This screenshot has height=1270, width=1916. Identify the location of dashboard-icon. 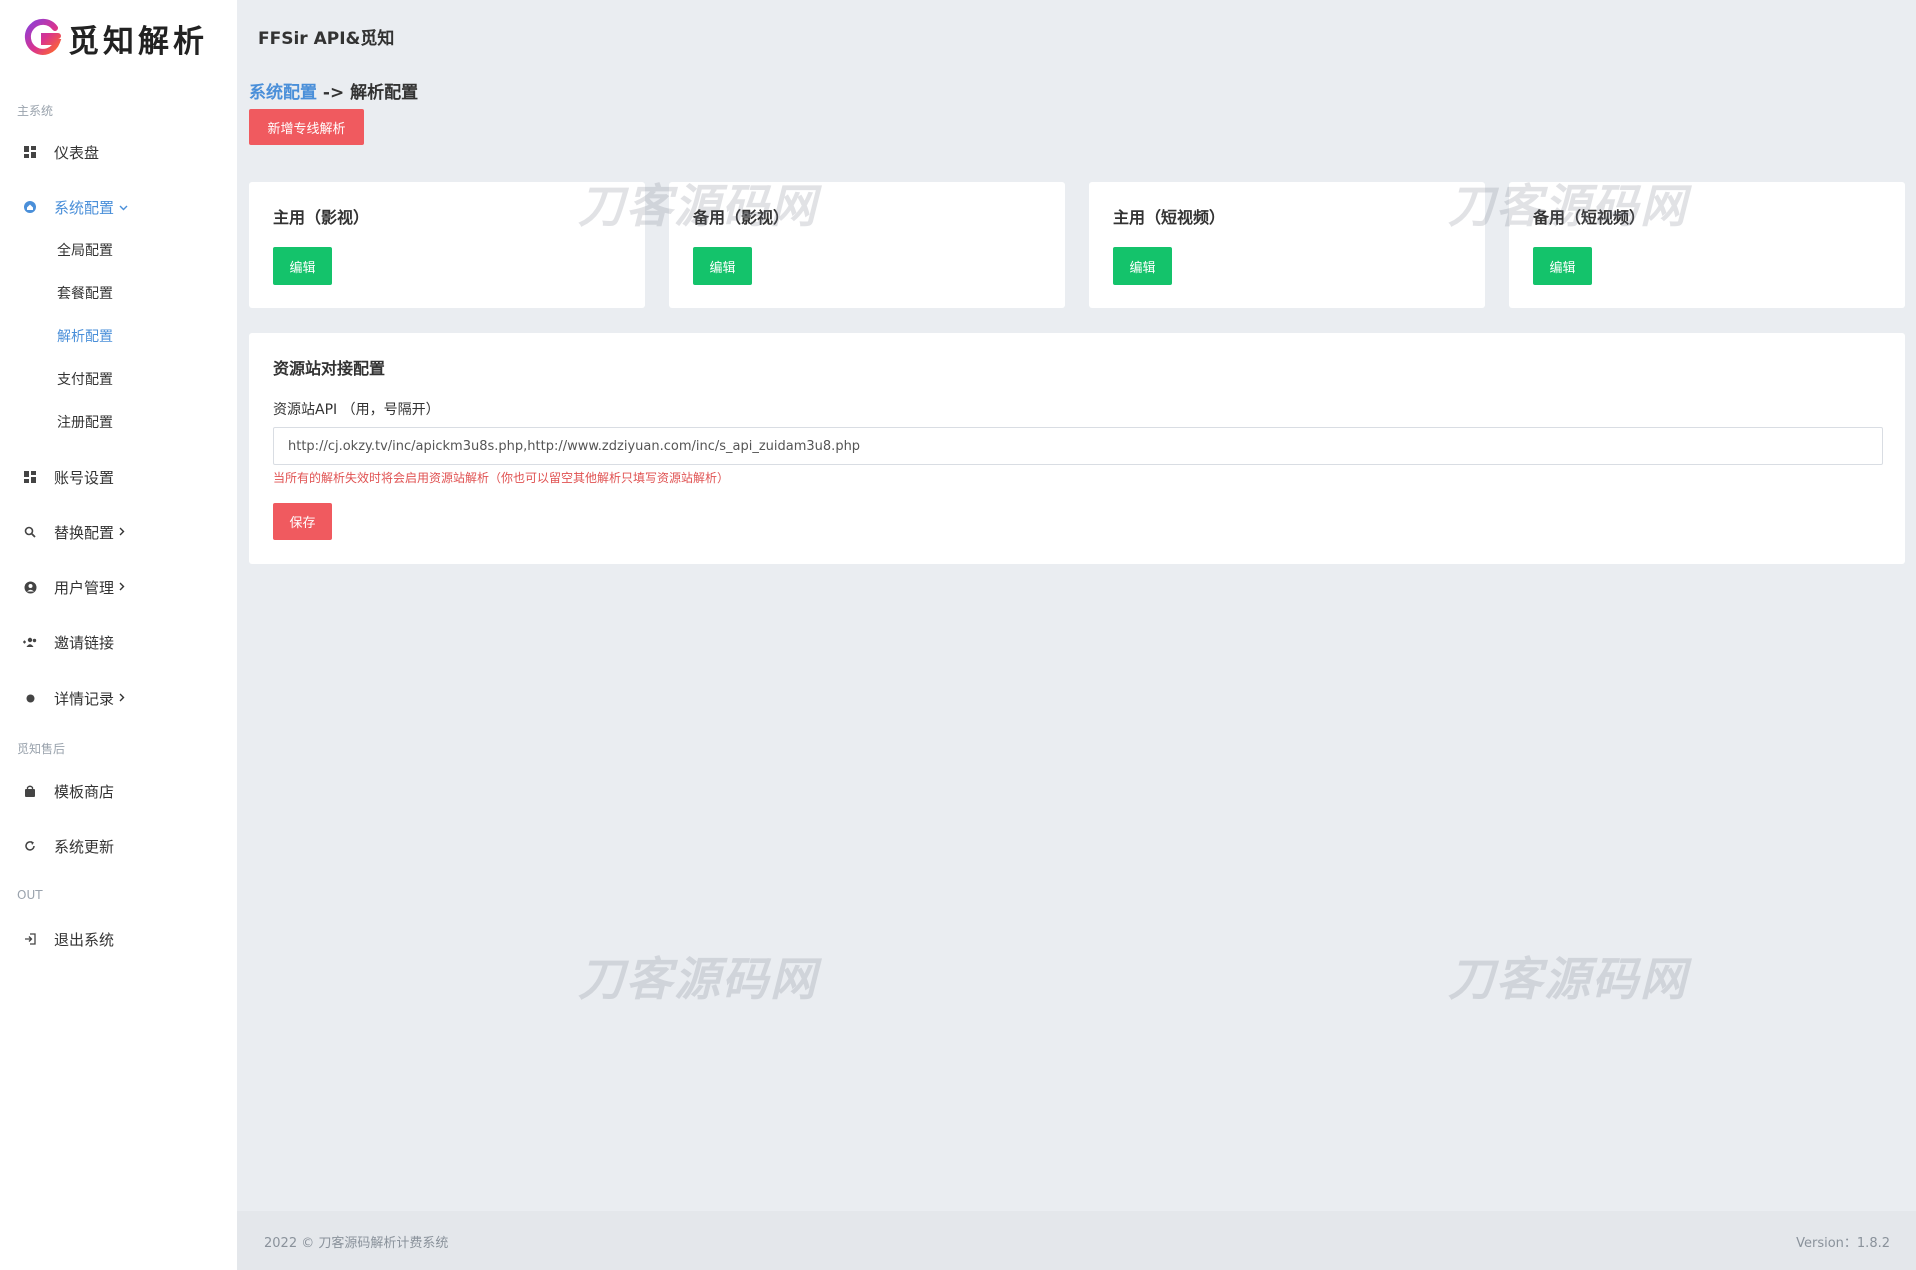
(30, 152).